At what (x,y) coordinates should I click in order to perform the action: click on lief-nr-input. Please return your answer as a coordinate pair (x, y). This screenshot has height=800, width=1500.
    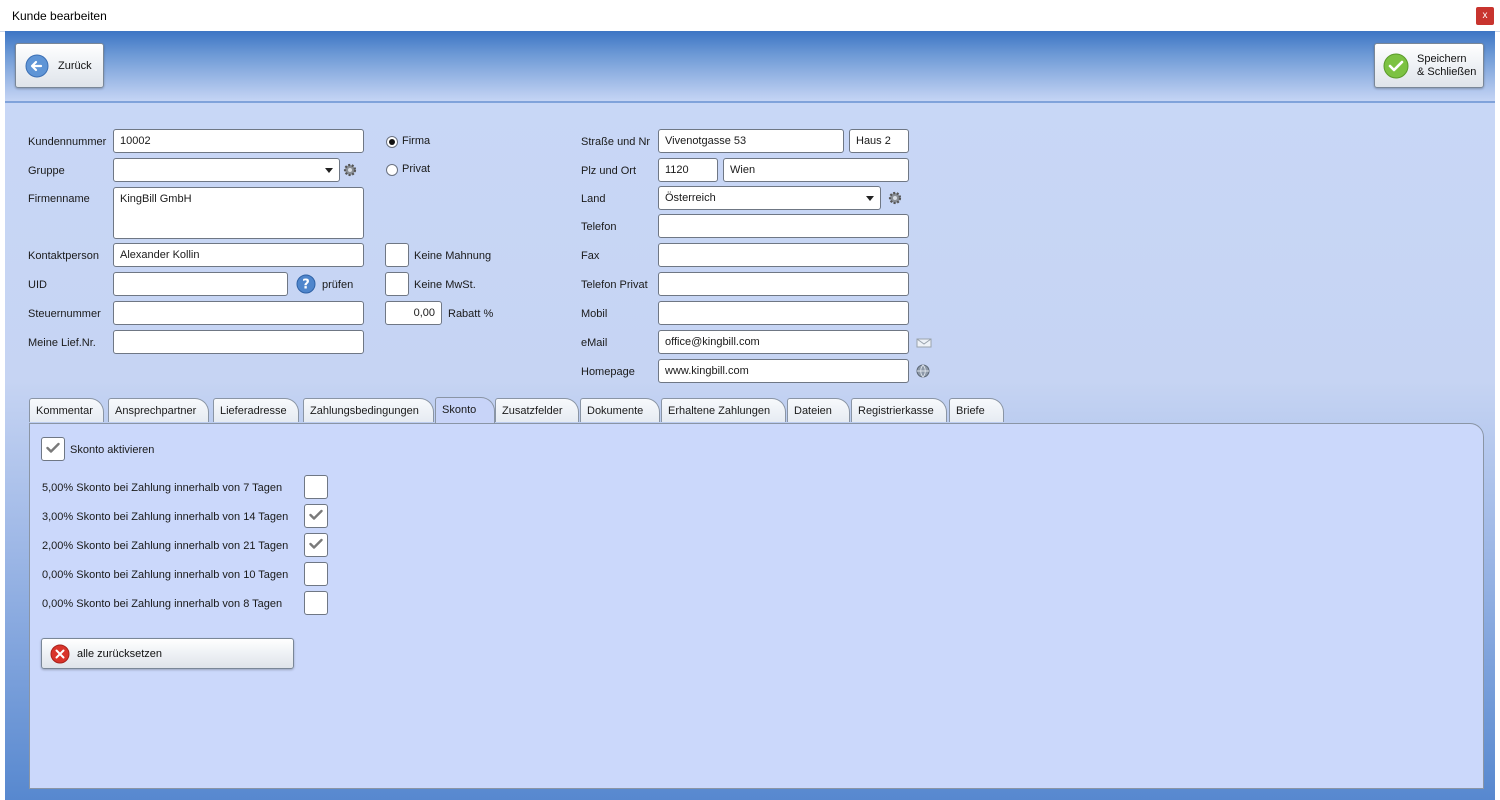
    Looking at the image, I should click on (238, 342).